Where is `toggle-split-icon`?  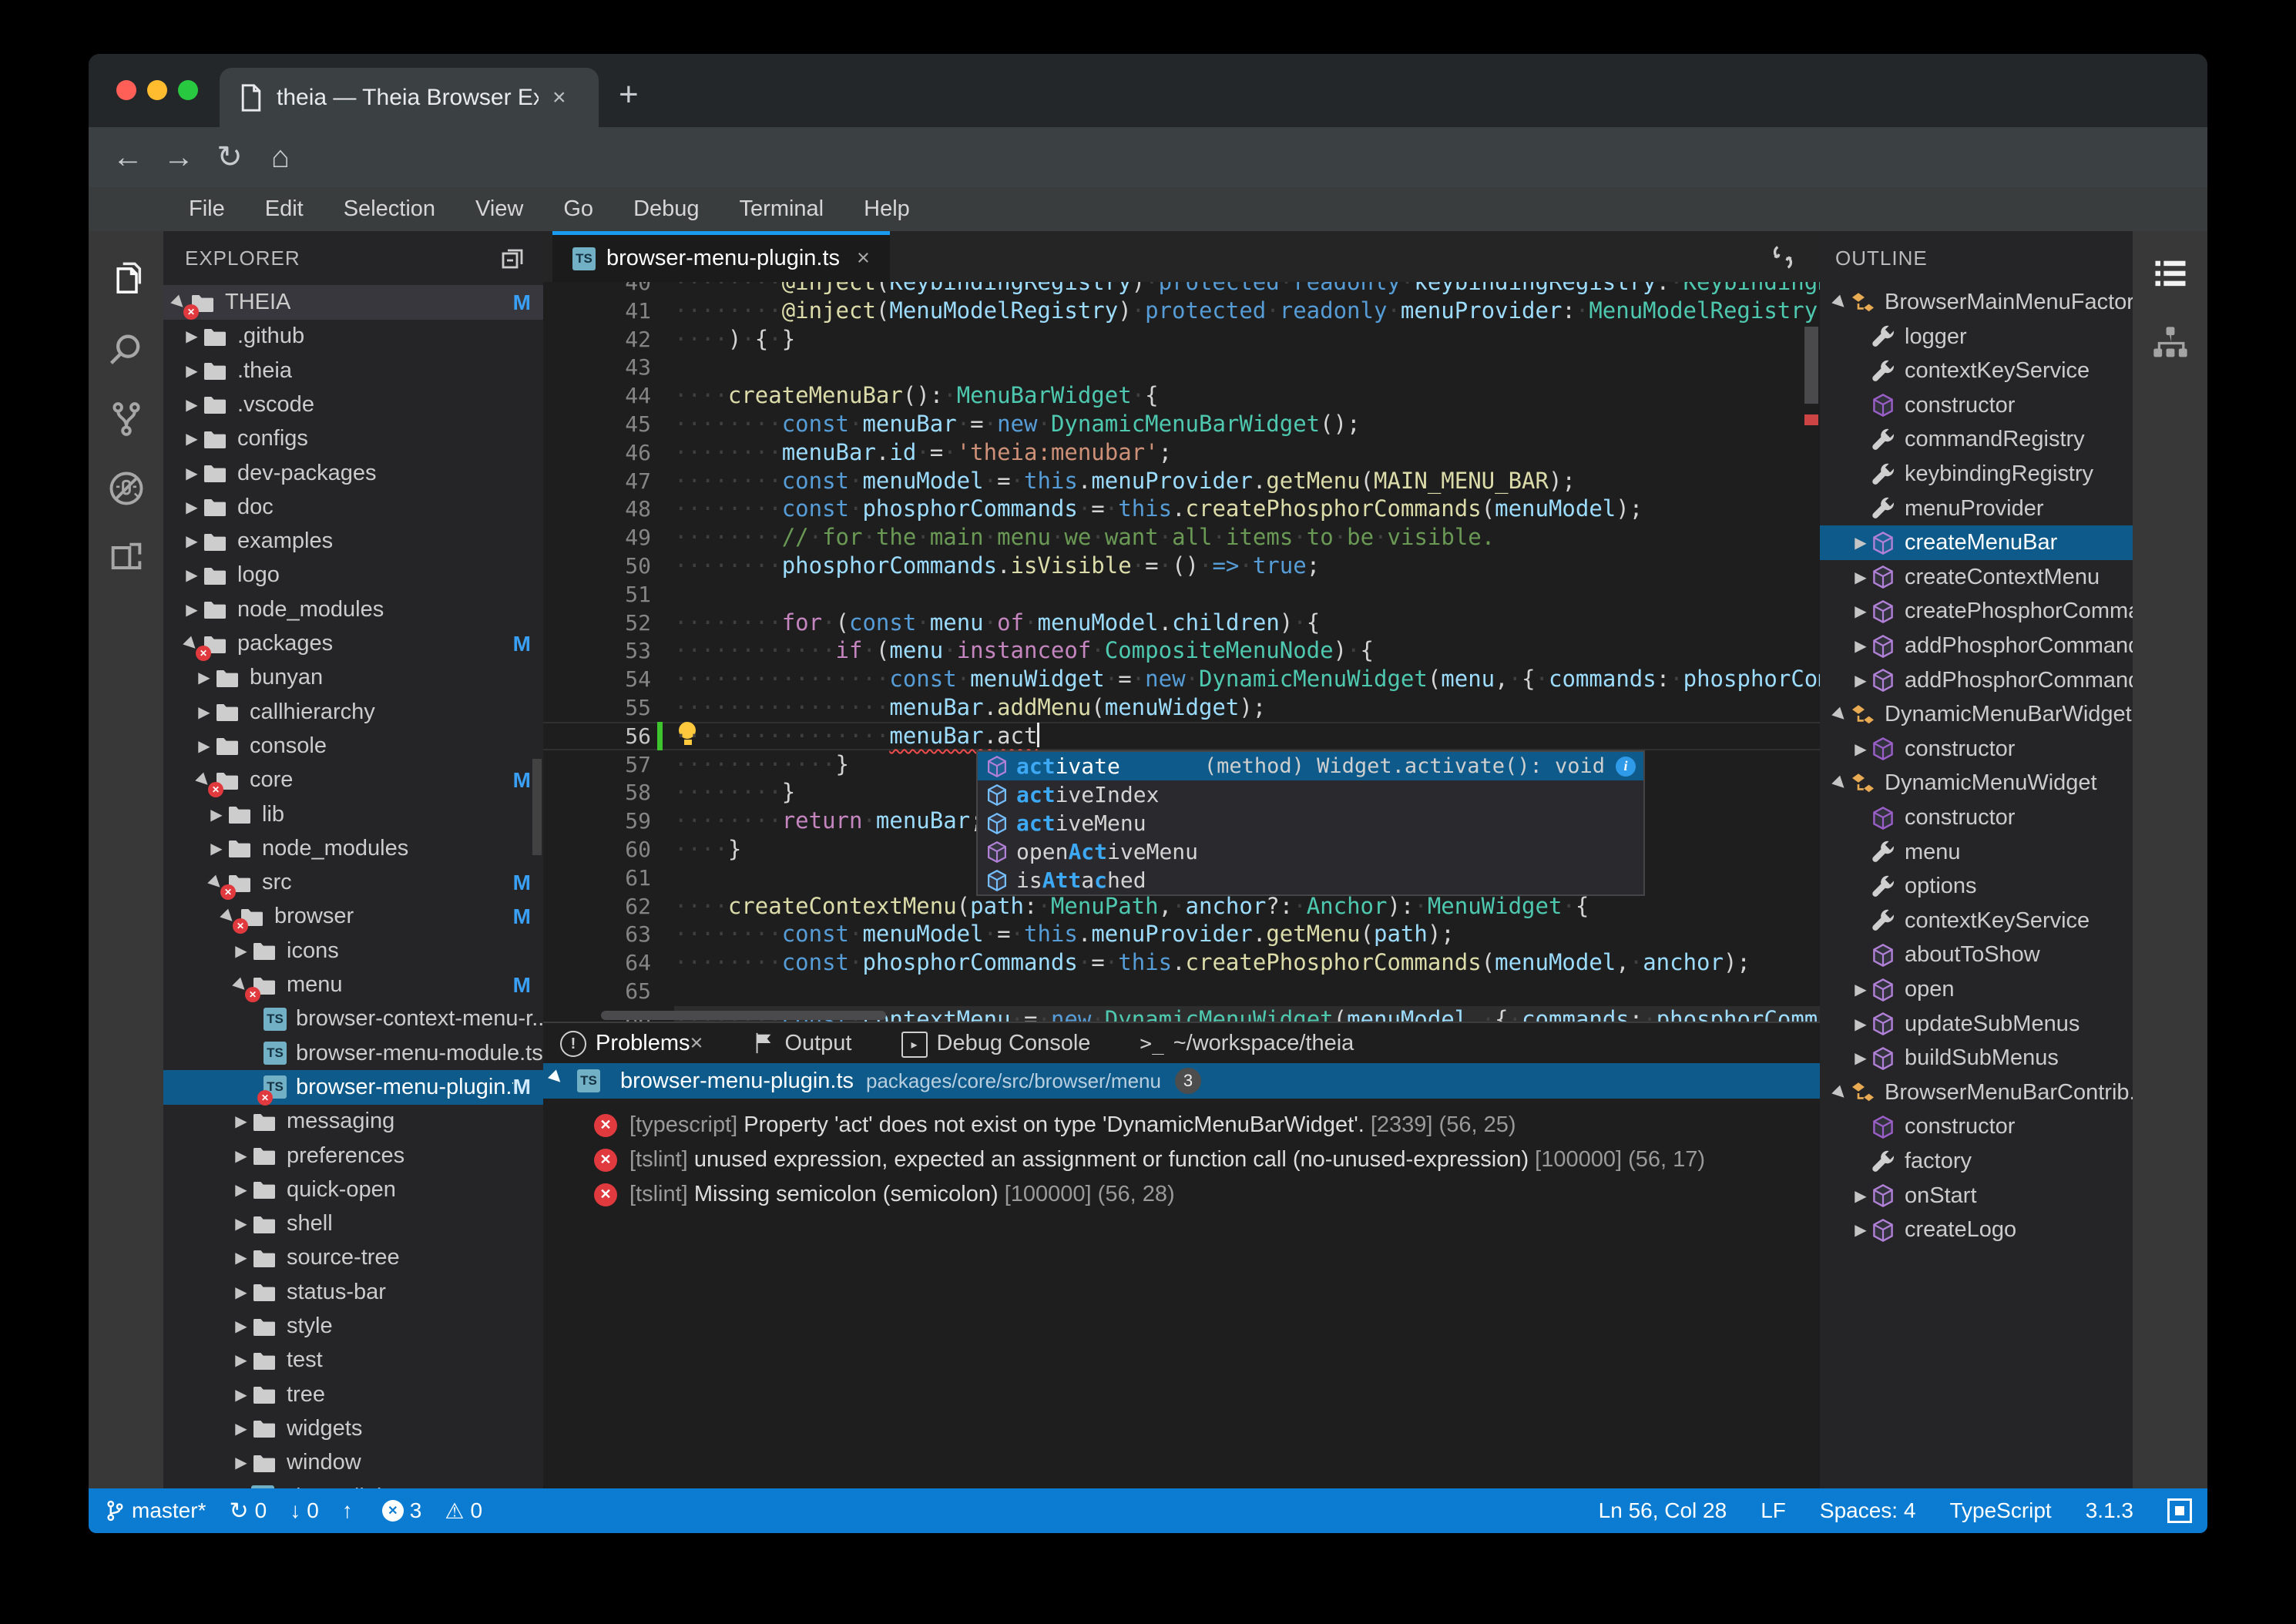 toggle-split-icon is located at coordinates (1783, 257).